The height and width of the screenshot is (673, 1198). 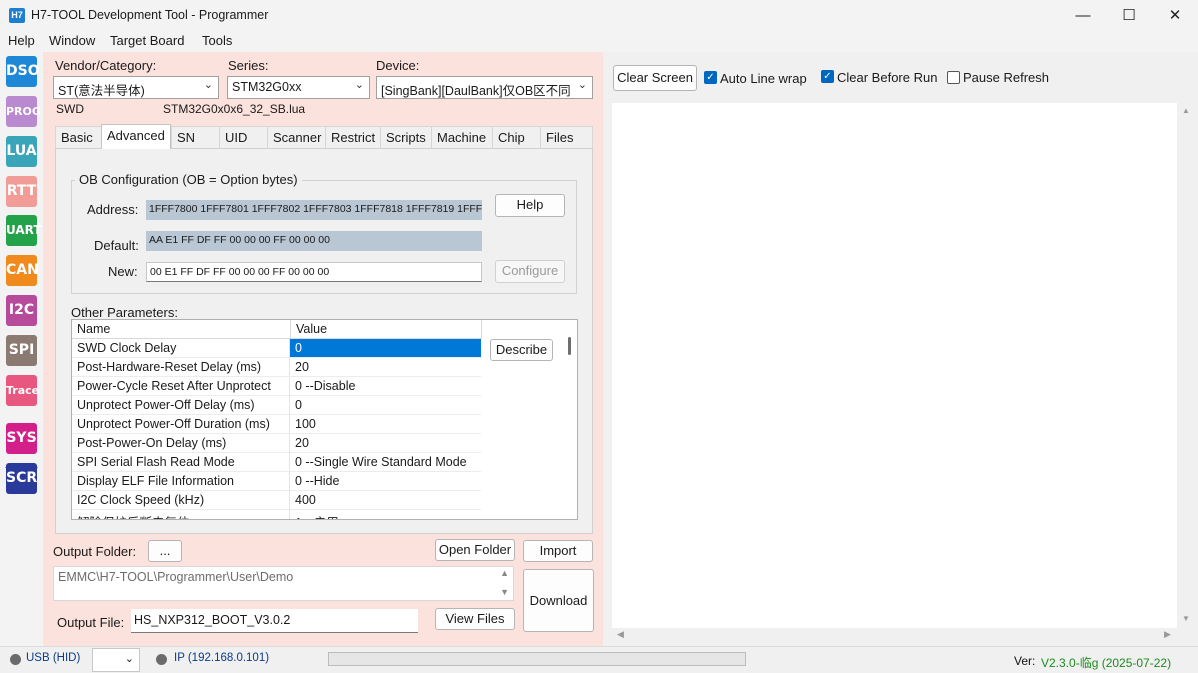 What do you see at coordinates (116, 660) in the screenshot?
I see `port-select: ⌄` at bounding box center [116, 660].